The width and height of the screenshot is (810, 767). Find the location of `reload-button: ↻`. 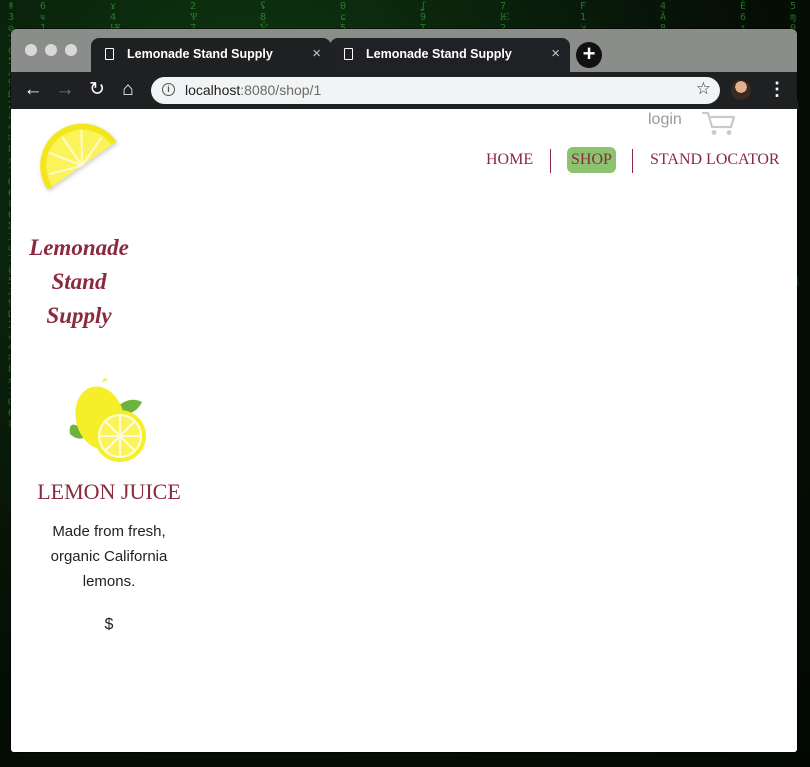

reload-button: ↻ is located at coordinates (97, 90).